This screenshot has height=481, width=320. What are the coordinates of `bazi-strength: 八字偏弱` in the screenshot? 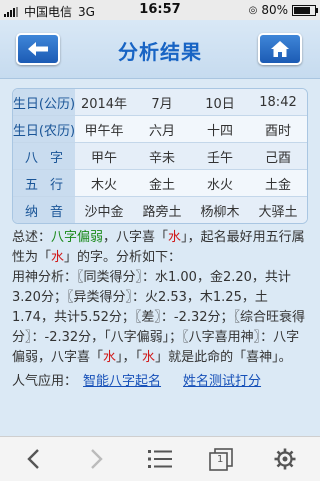 It's located at (77, 237).